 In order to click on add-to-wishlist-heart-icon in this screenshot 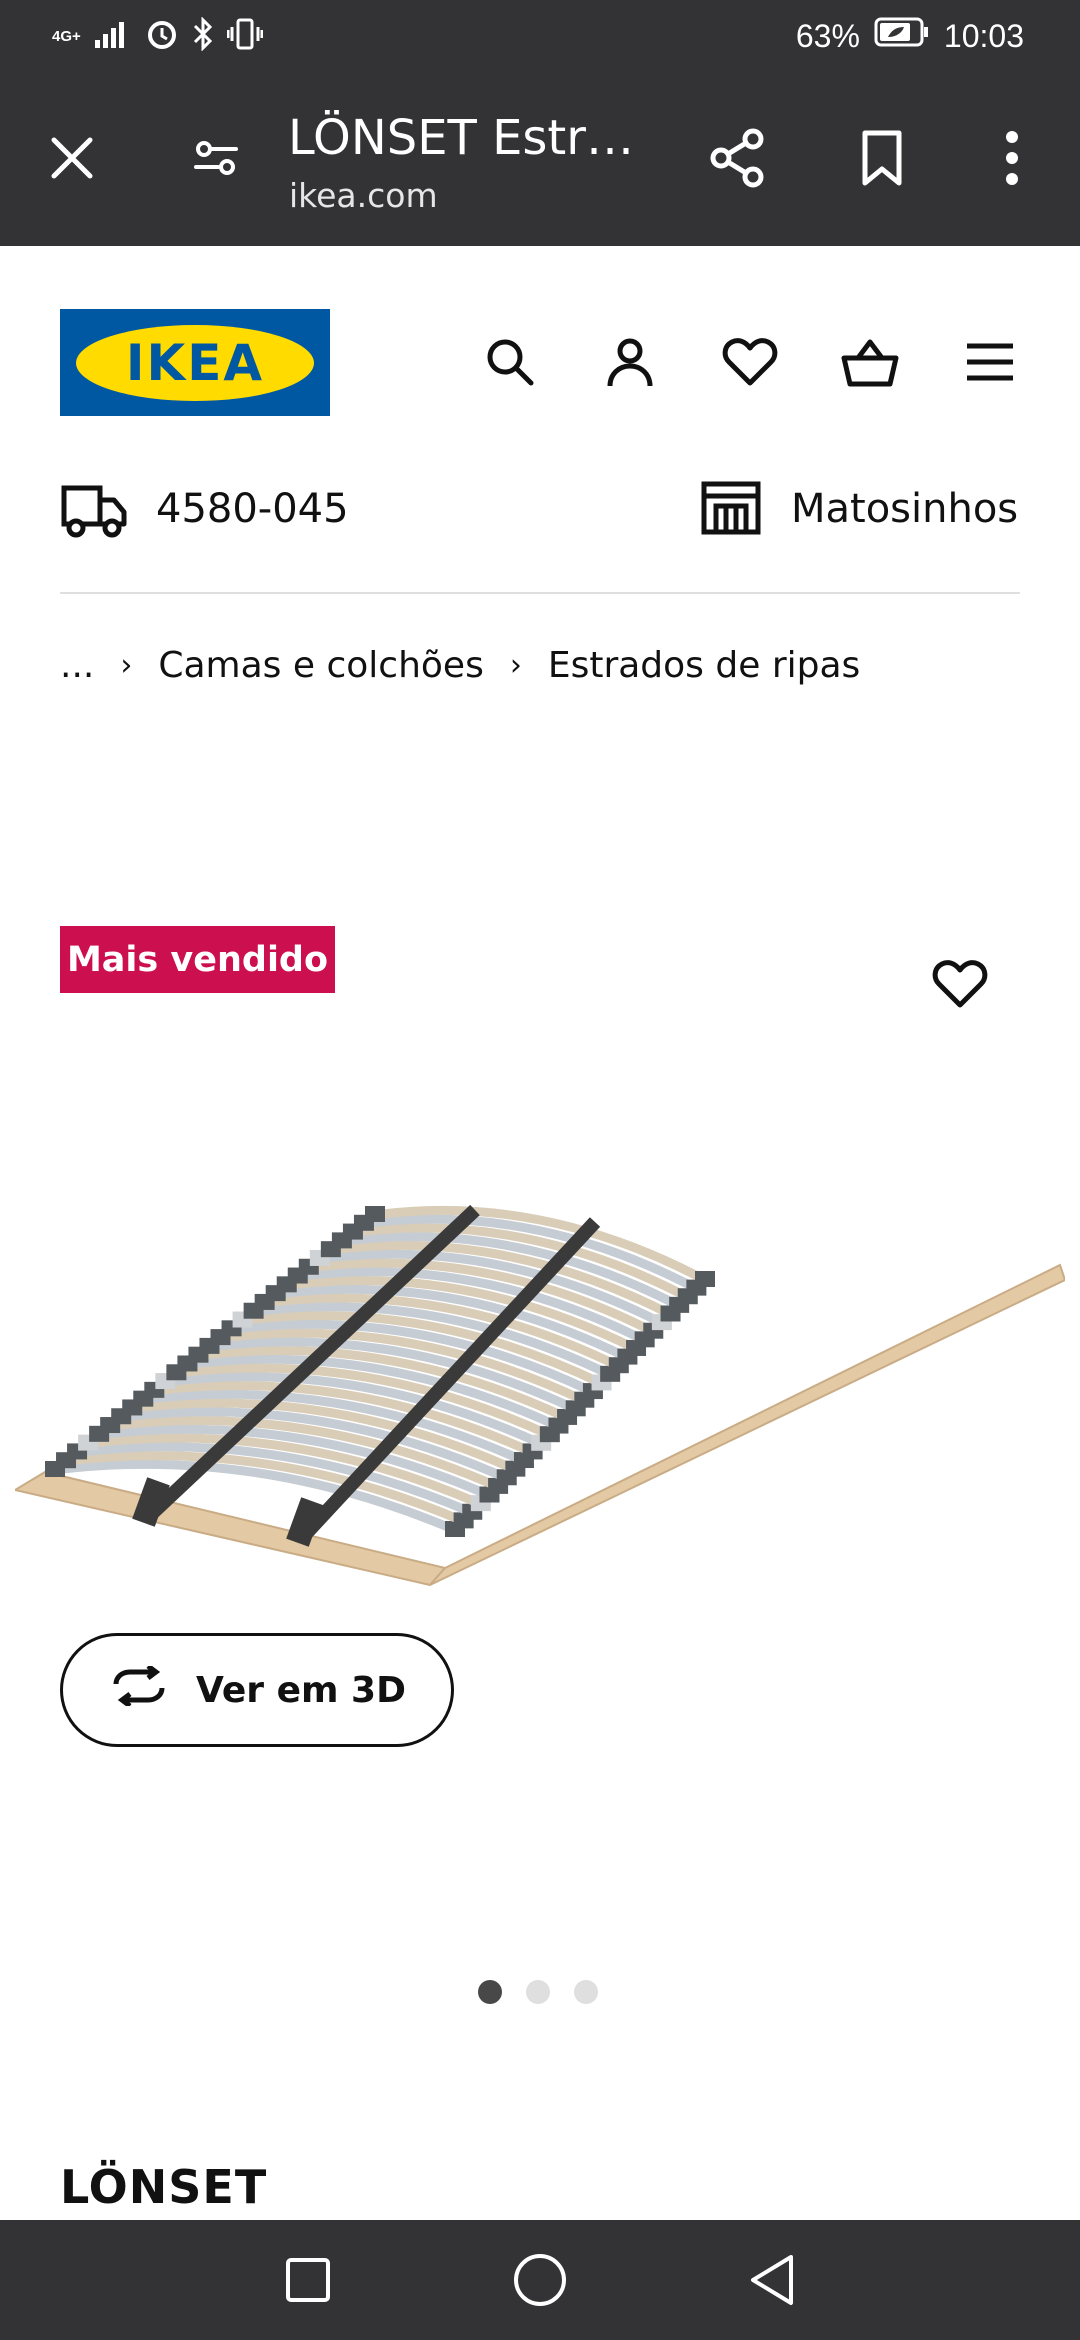, I will do `click(960, 984)`.